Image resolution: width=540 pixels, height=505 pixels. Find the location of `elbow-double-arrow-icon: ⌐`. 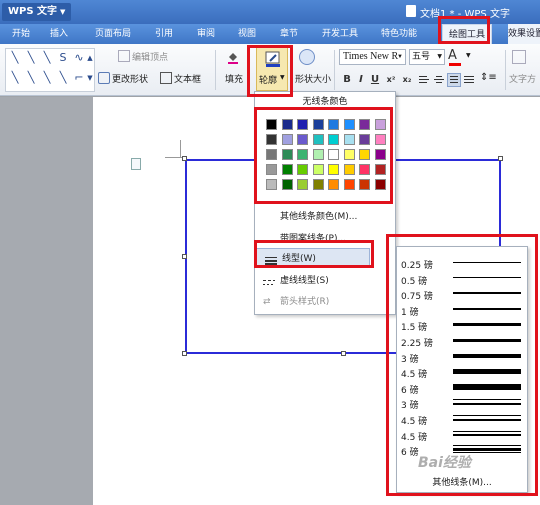

elbow-double-arrow-icon: ⌐ is located at coordinates (79, 78).